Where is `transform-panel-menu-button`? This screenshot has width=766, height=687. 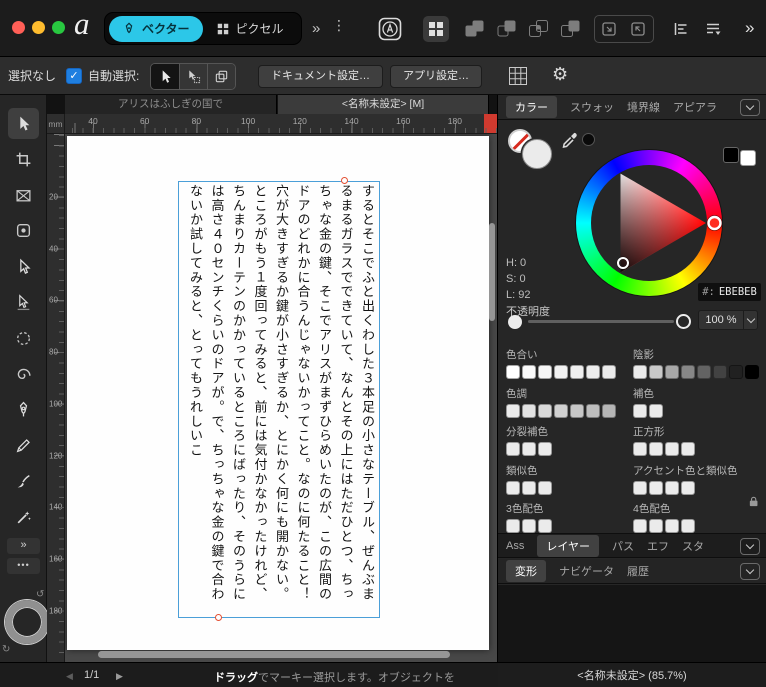 transform-panel-menu-button is located at coordinates (750, 571).